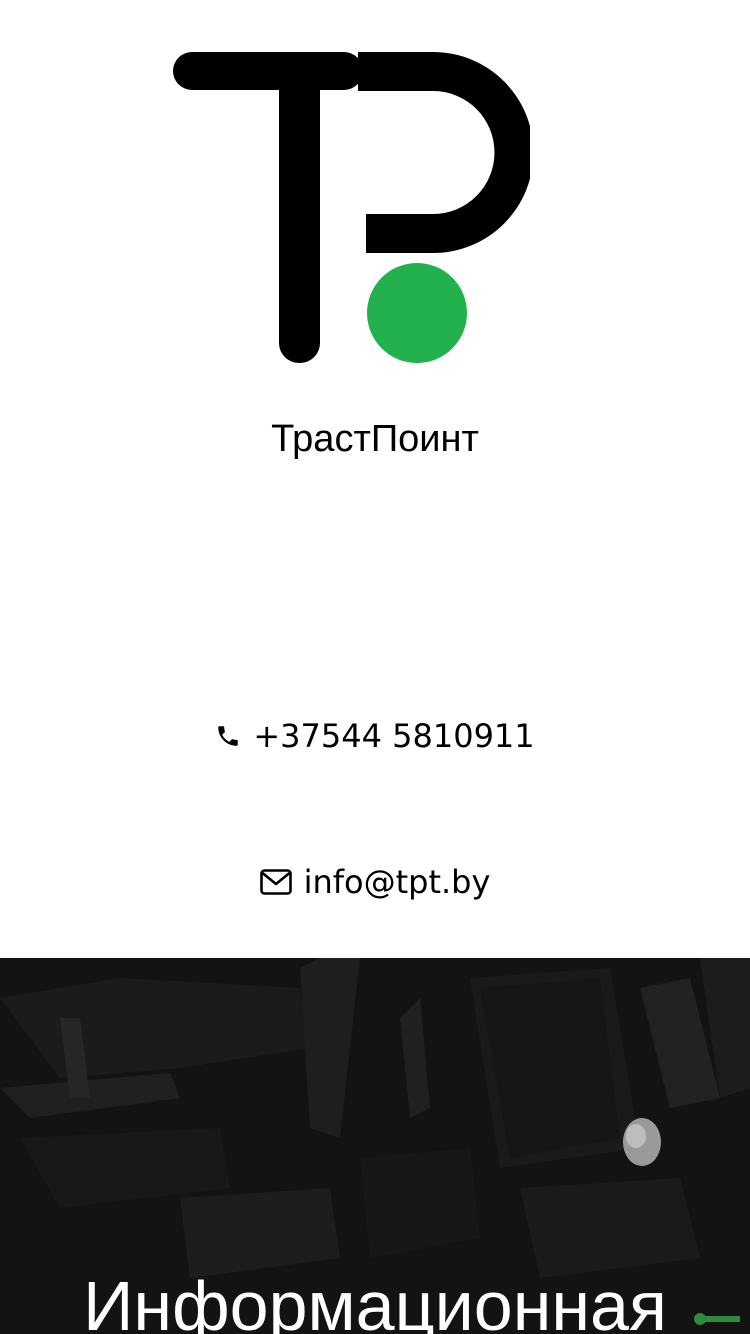 Image resolution: width=750 pixels, height=1334 pixels. Describe the element at coordinates (393, 736) in the screenshot. I see `phone-link: +37544 5810911` at that location.